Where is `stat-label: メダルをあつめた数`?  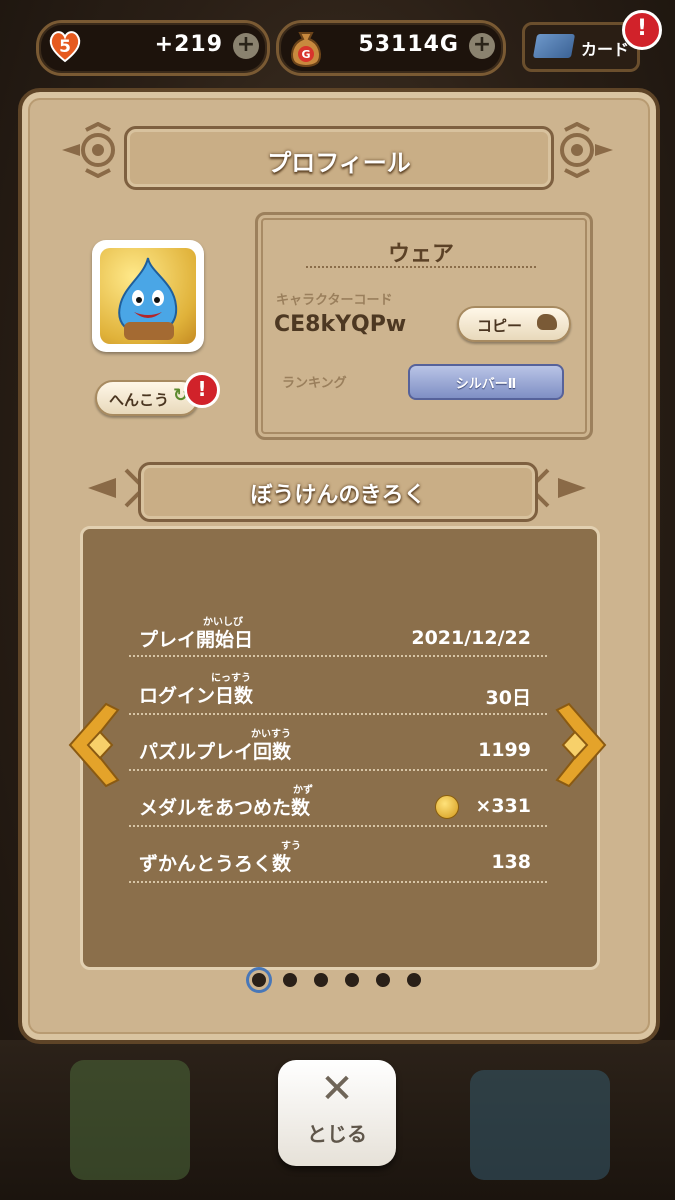
stat-label: メダルをあつめた数 is located at coordinates (225, 808).